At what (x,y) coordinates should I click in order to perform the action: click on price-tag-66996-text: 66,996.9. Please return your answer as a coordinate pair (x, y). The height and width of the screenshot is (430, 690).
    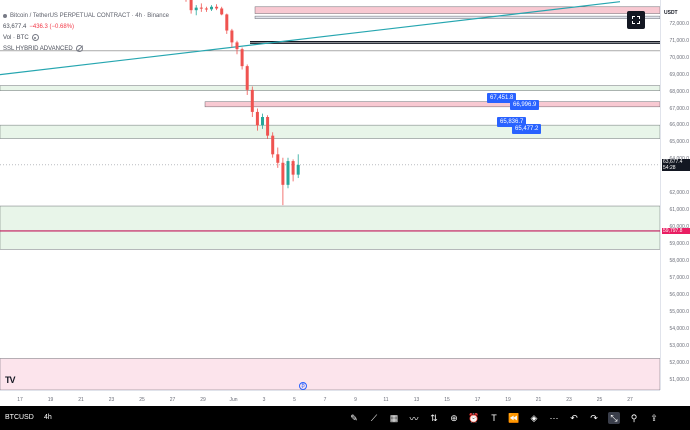
    Looking at the image, I should click on (525, 105).